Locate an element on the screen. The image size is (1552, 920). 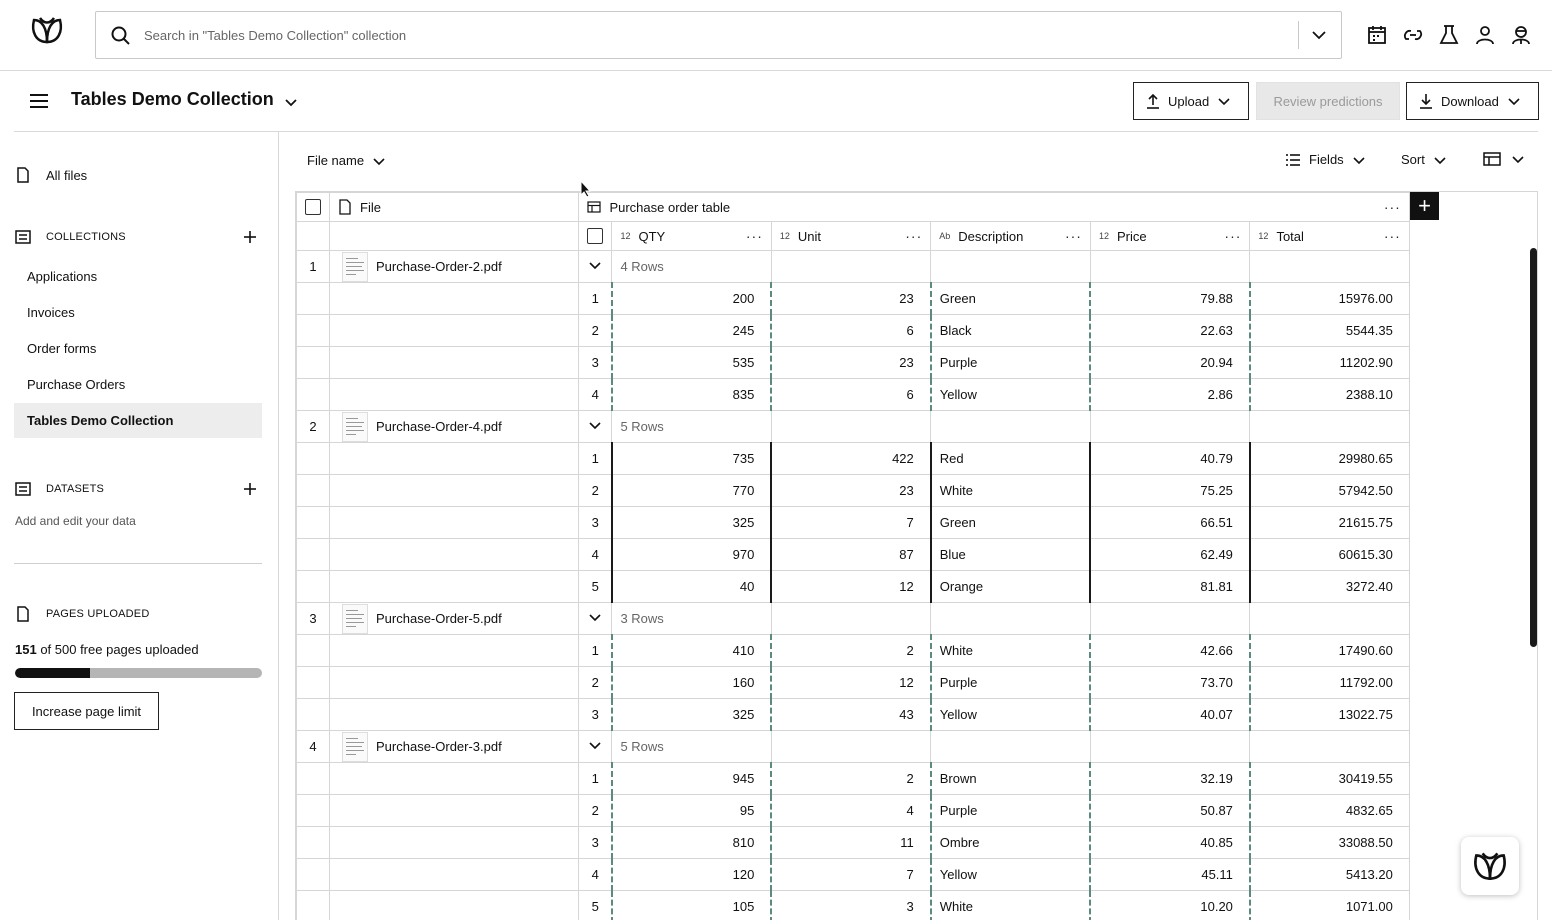
table-row: 1 410 2 White 42.66 17490.60 is located at coordinates (916, 650).